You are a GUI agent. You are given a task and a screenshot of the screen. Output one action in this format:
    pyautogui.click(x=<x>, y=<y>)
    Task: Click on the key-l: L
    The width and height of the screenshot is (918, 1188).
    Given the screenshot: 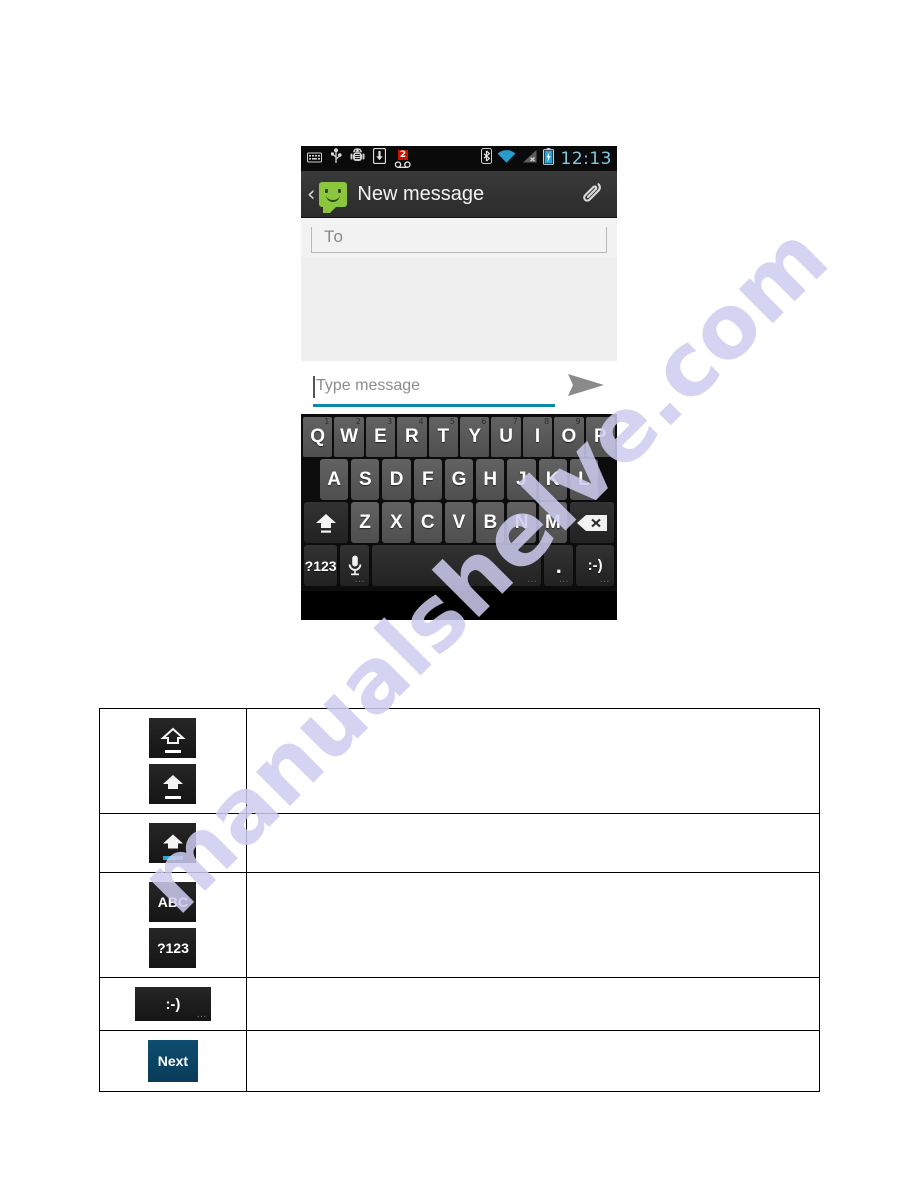 What is the action you would take?
    pyautogui.click(x=583, y=479)
    